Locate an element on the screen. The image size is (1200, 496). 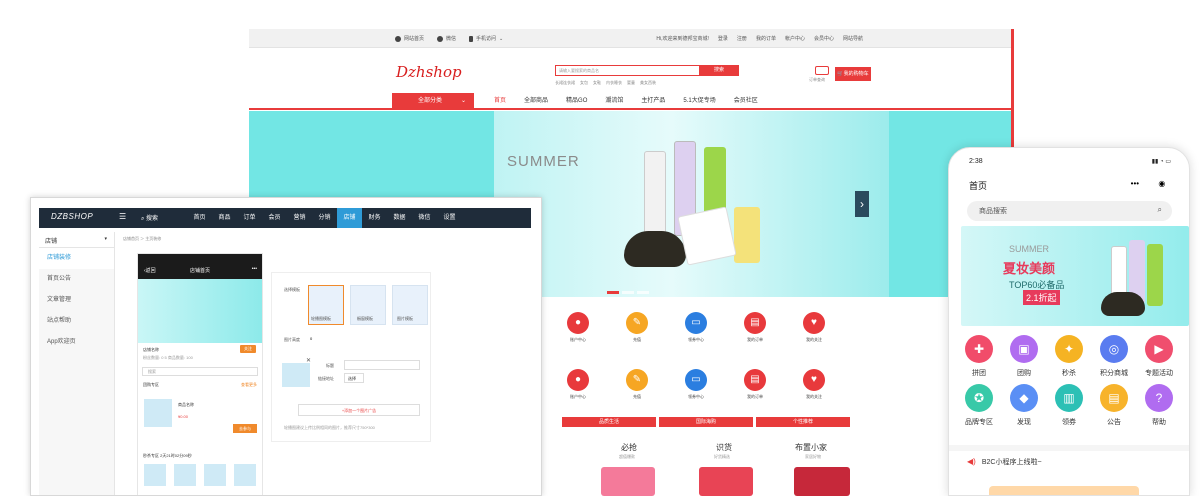
order-query-label: 订单查询 is located at coordinates (817, 80).